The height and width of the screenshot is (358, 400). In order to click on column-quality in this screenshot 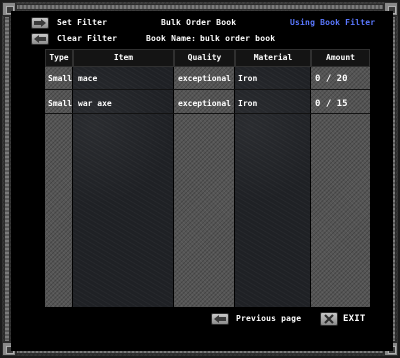, I will do `click(204, 178)`.